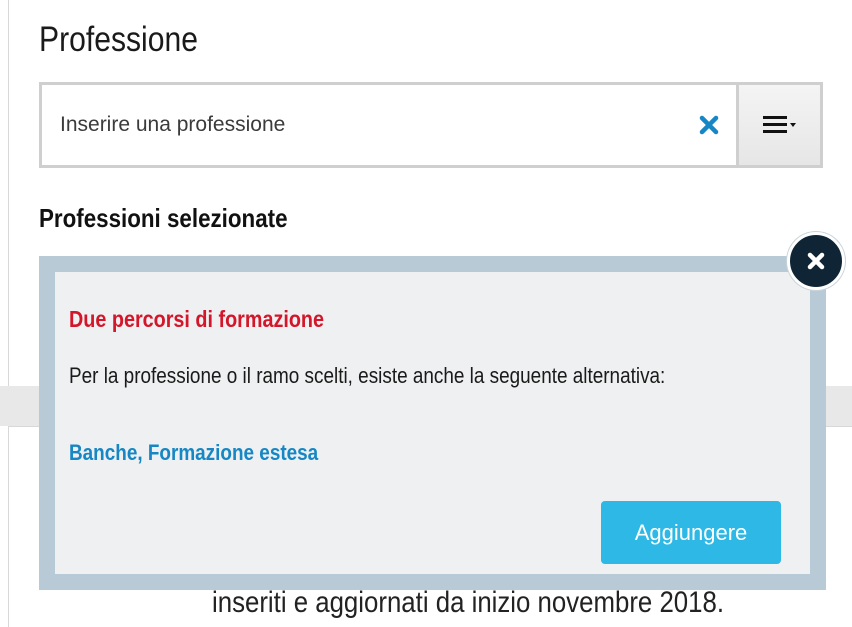  Describe the element at coordinates (367, 125) in the screenshot. I see `profession-search-input` at that location.